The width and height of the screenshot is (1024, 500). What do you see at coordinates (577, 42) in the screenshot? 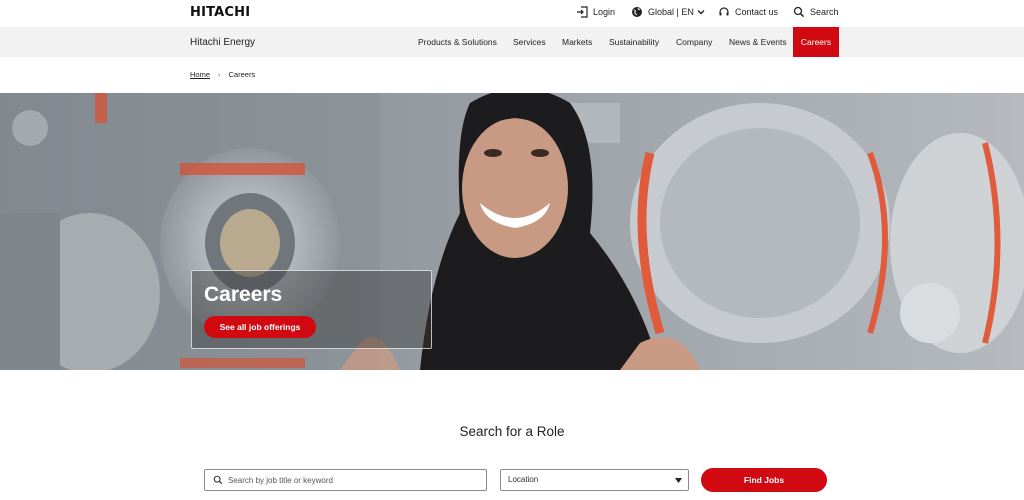
I see `nav-item-markets: Markets` at bounding box center [577, 42].